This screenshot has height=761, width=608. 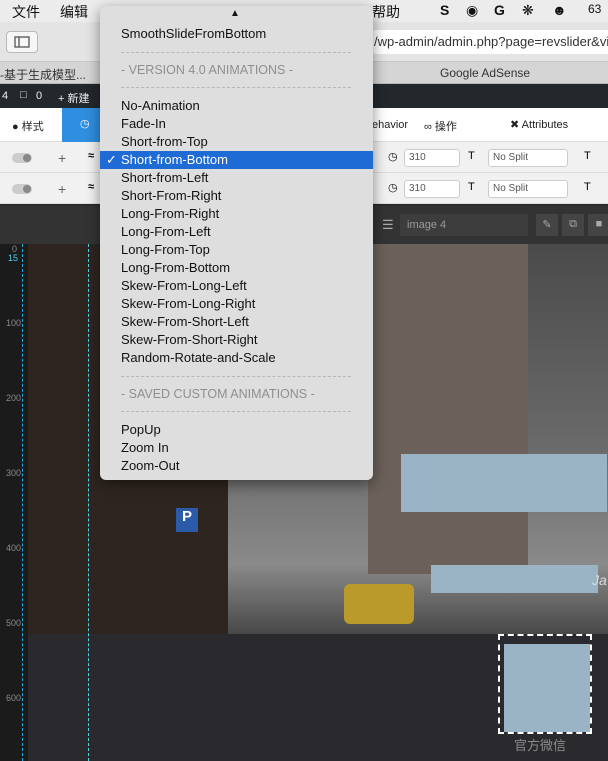 I want to click on parking-sign-icon: P, so click(x=187, y=520).